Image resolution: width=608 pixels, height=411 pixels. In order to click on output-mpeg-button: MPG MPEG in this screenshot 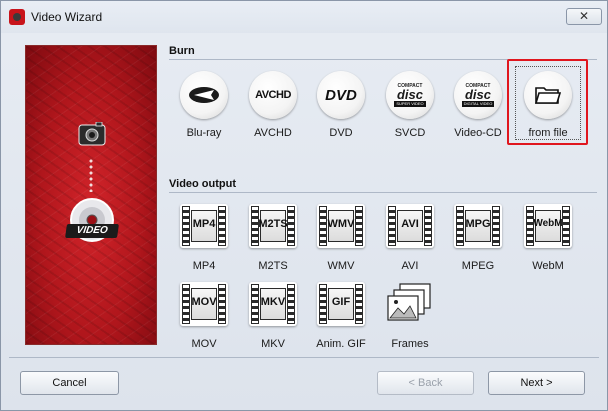, I will do `click(478, 248)`.